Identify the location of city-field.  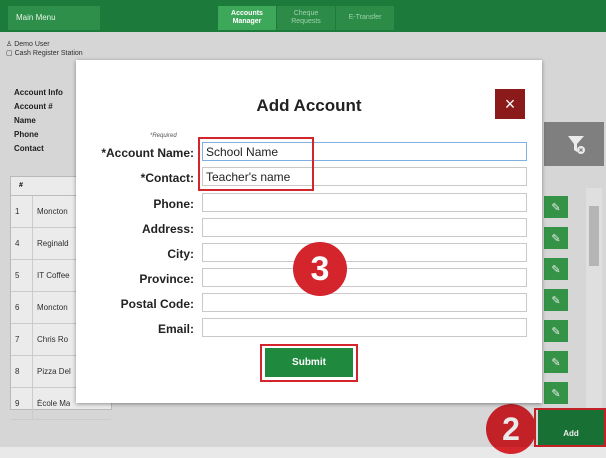
(364, 252).